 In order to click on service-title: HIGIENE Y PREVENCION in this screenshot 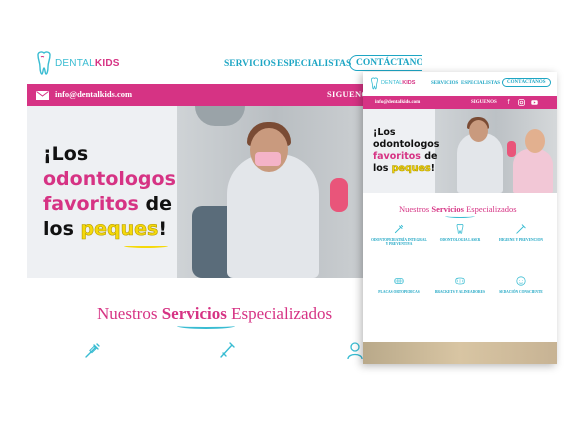, I will do `click(521, 240)`.